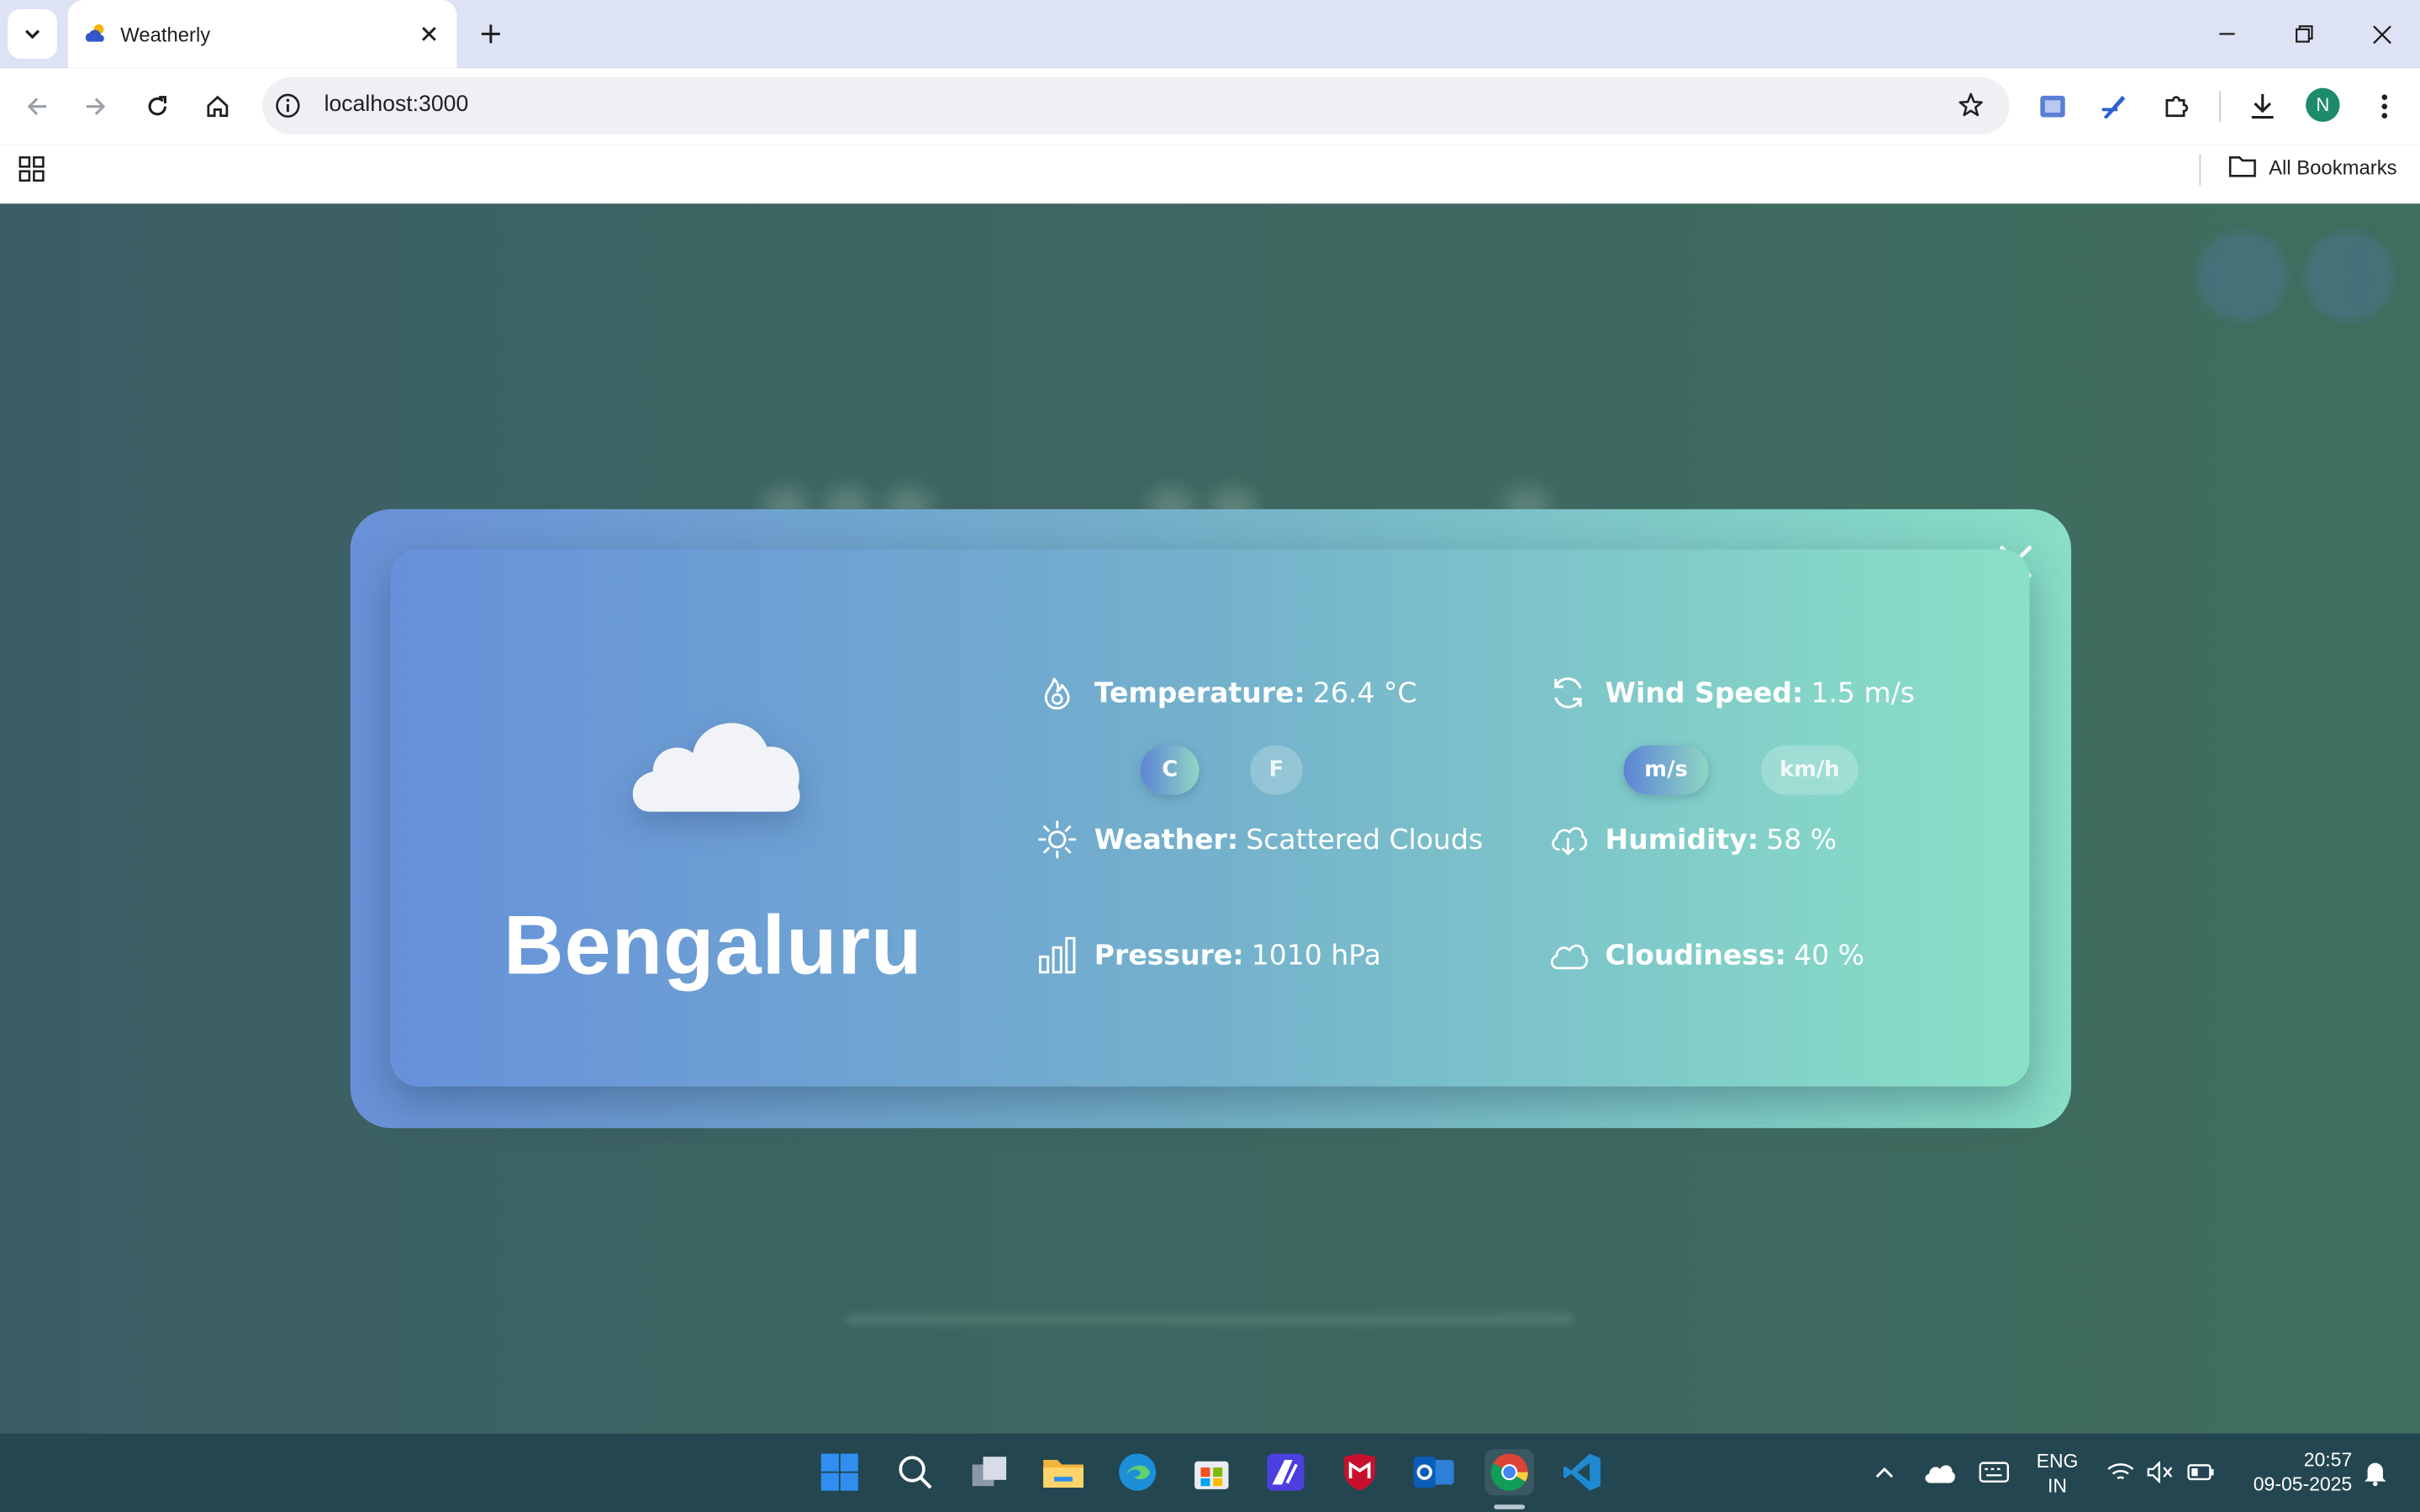 The width and height of the screenshot is (2420, 1512). I want to click on ai-app-icon, so click(1286, 1472).